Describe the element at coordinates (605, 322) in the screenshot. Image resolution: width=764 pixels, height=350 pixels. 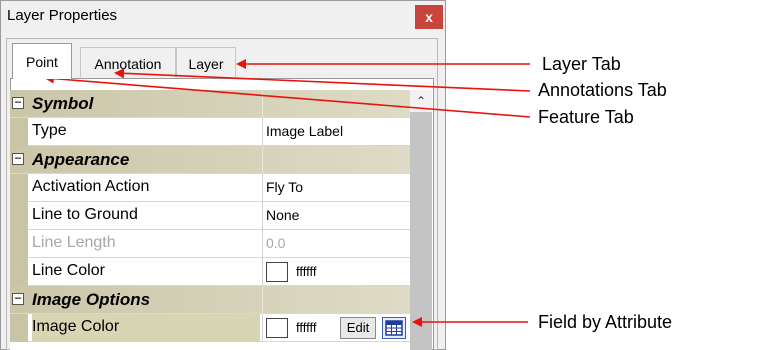
I see `field-by-attribute-callout: Field by Attribute` at that location.